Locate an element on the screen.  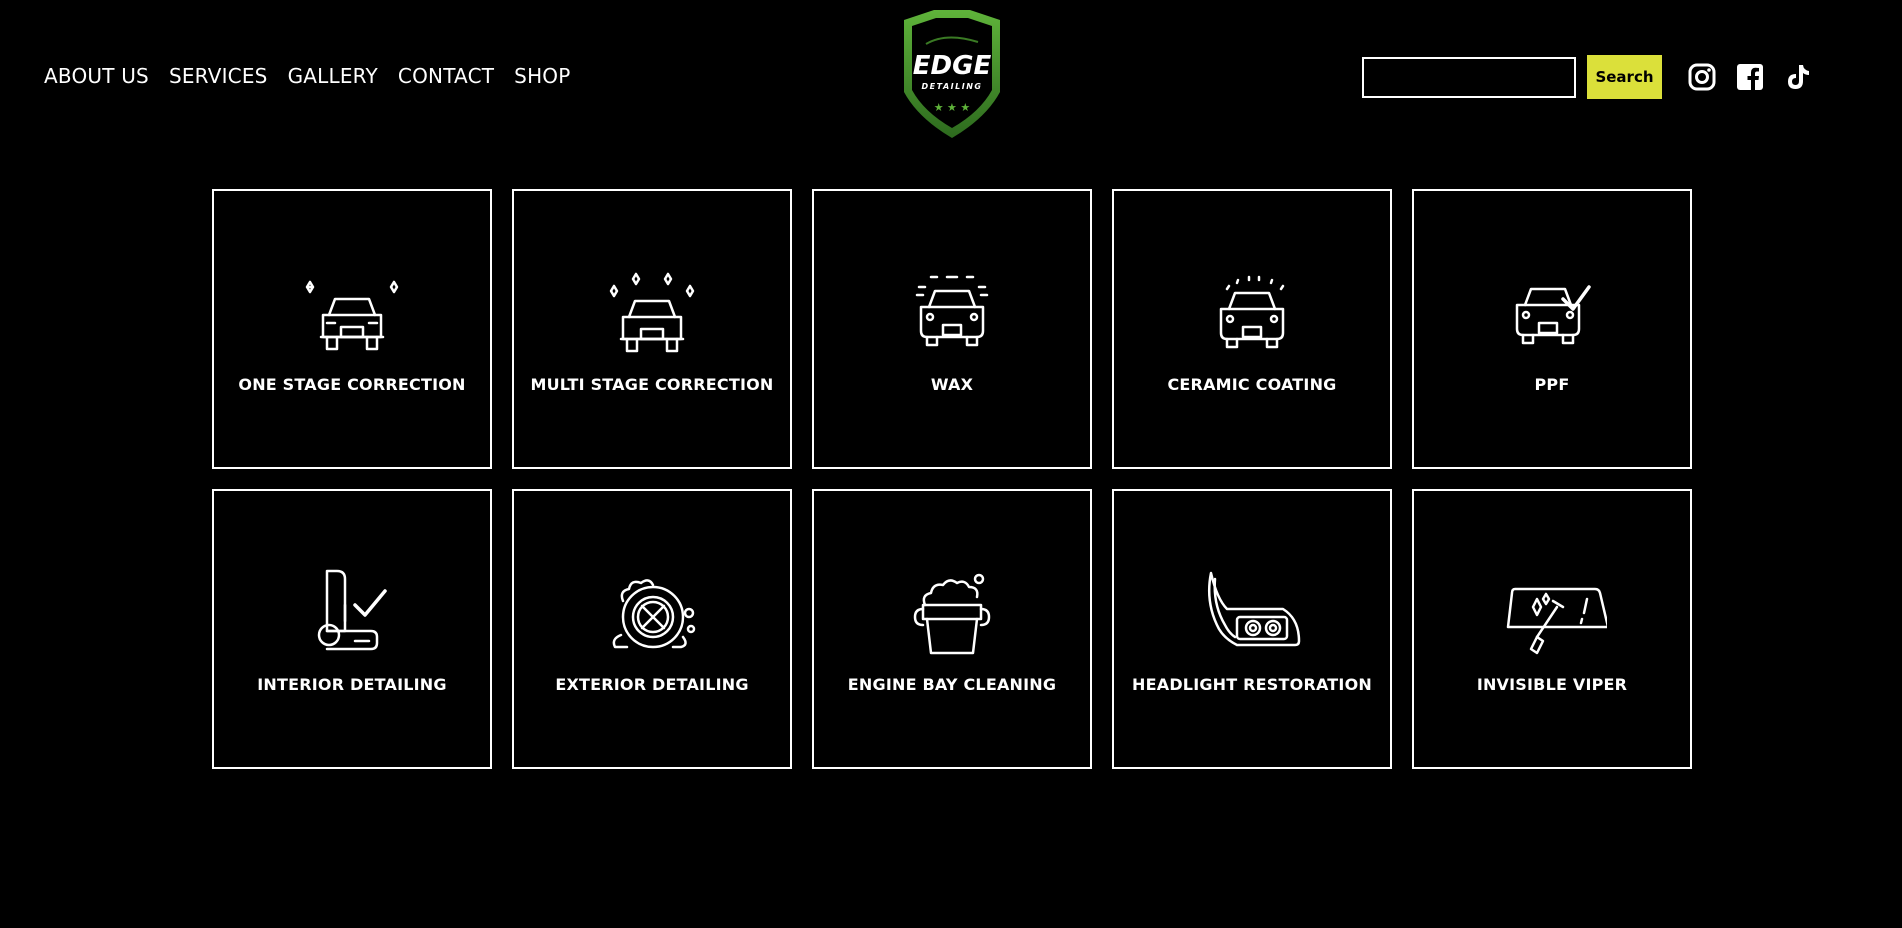
nav-item-gallery: GALLERY is located at coordinates (333, 76).